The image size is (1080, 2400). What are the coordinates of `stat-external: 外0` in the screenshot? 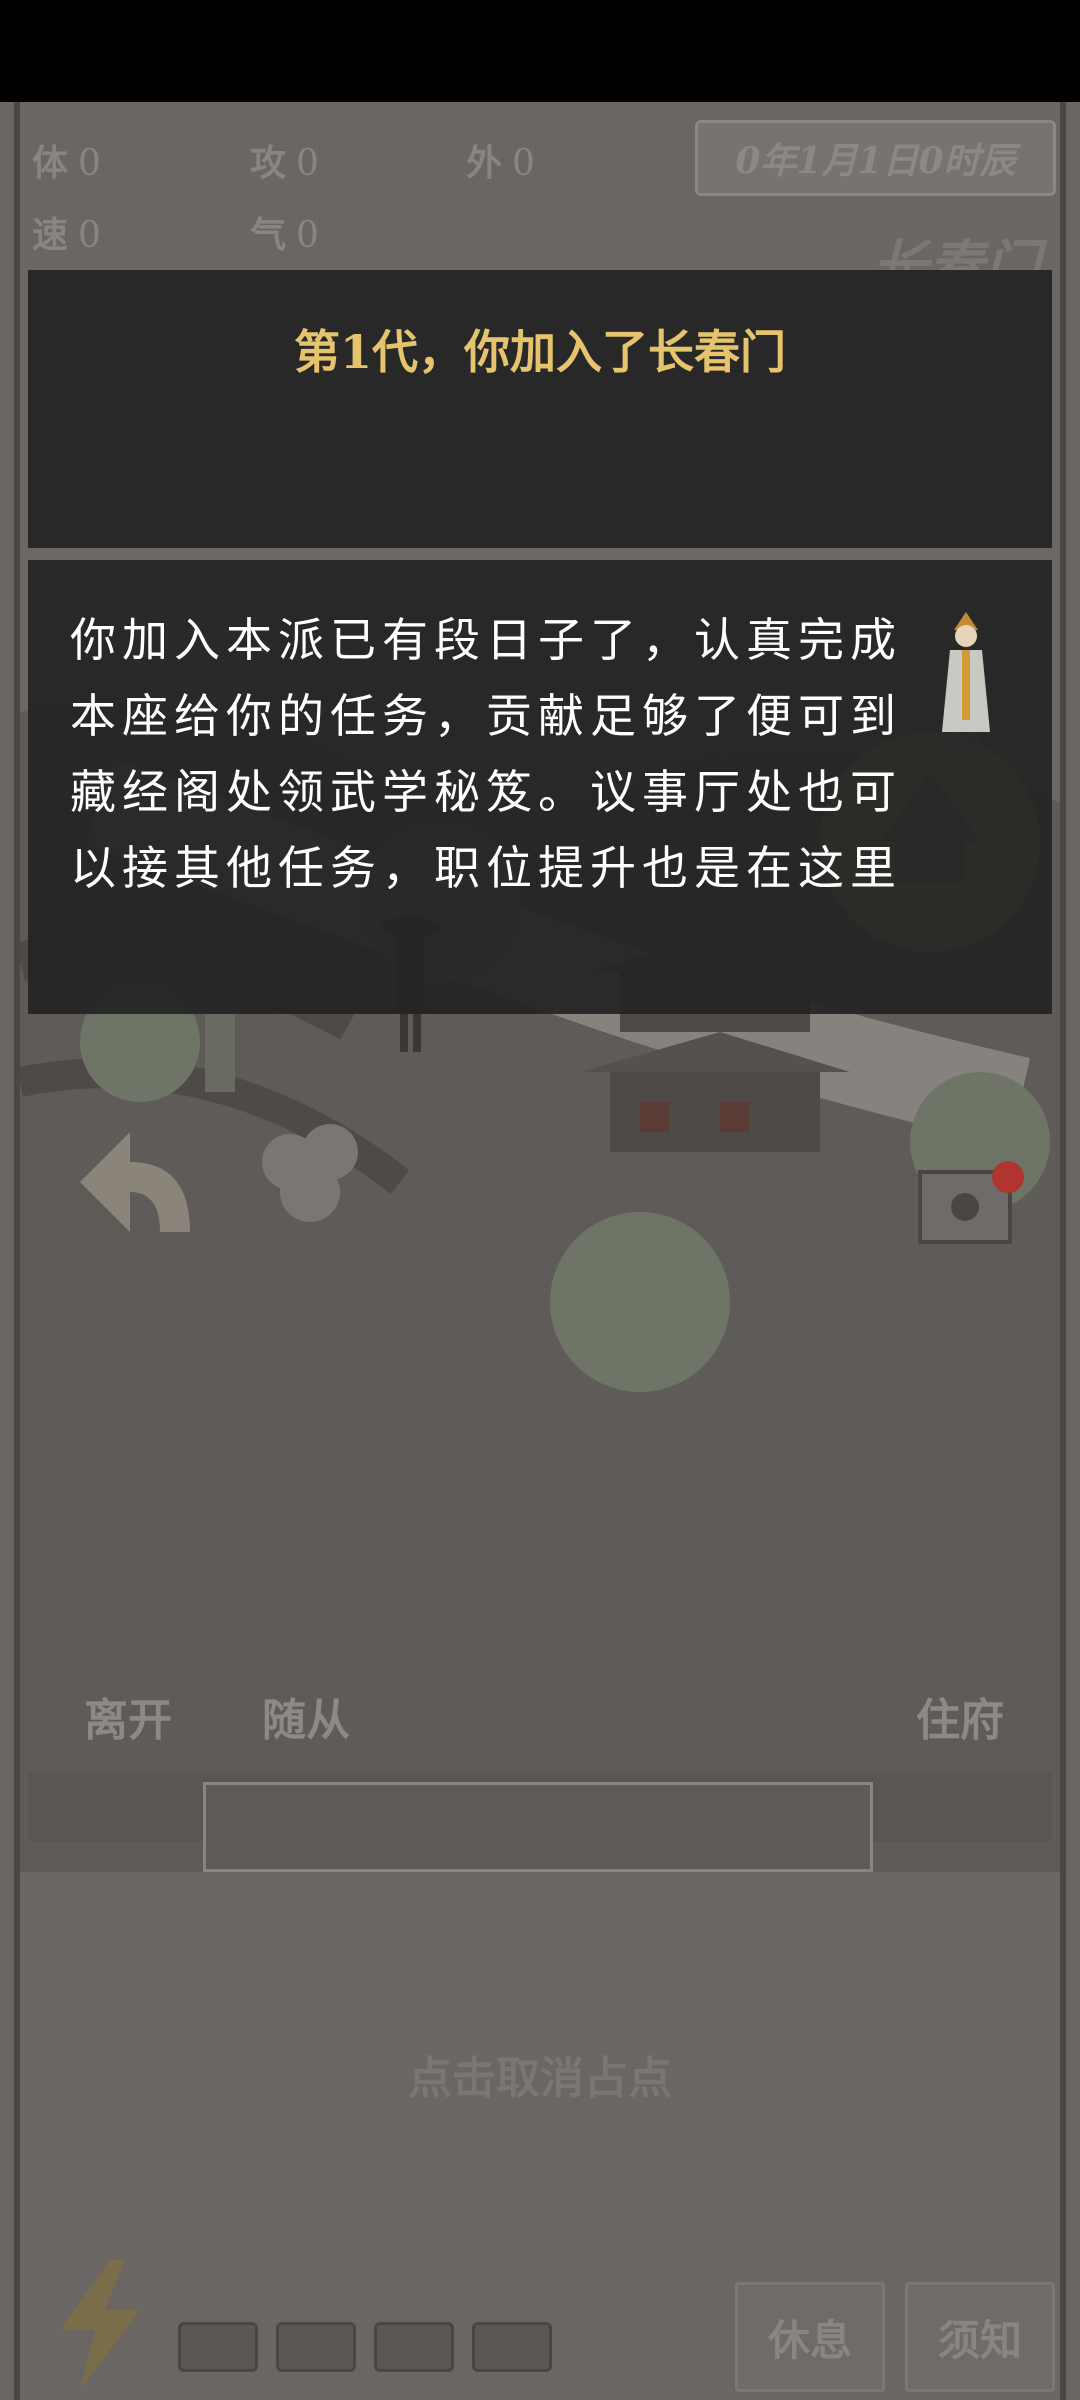 It's located at (500, 163).